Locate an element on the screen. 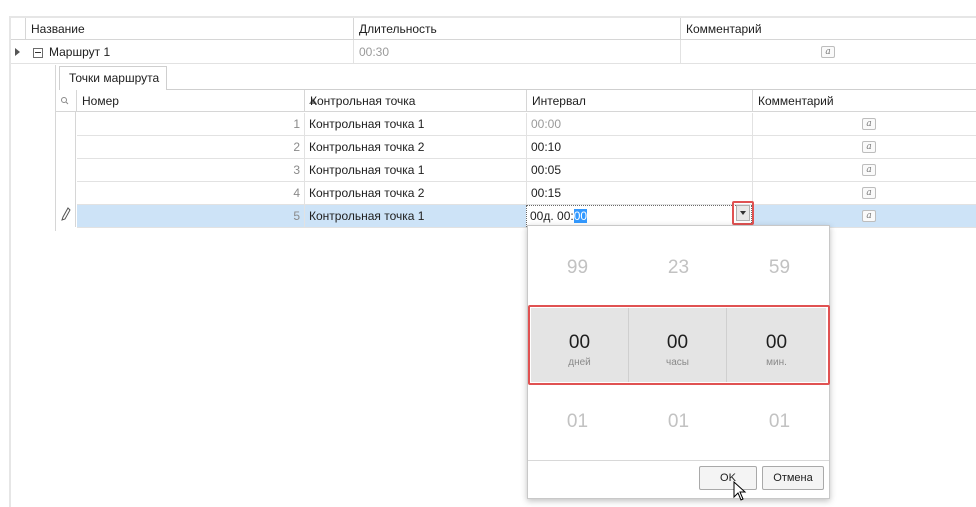 The width and height of the screenshot is (976, 507). table-row: 4 Контрольная точка 2 00:15 a is located at coordinates (526, 193).